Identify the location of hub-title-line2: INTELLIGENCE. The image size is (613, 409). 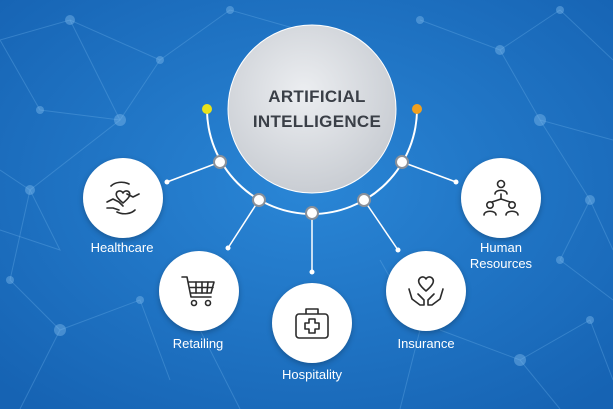
(317, 121).